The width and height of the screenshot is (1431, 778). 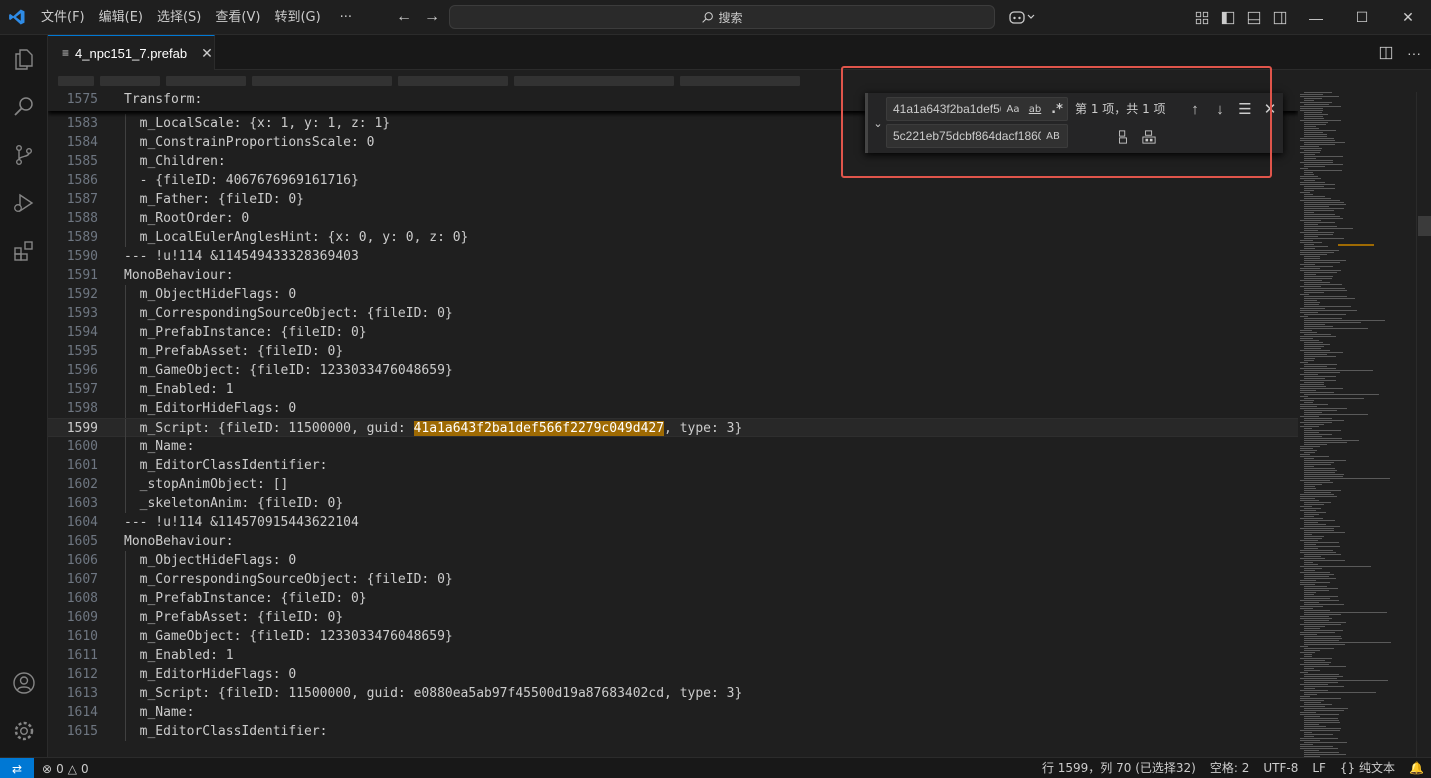 What do you see at coordinates (1195, 109) in the screenshot?
I see `arrow-up-icon: ↑` at bounding box center [1195, 109].